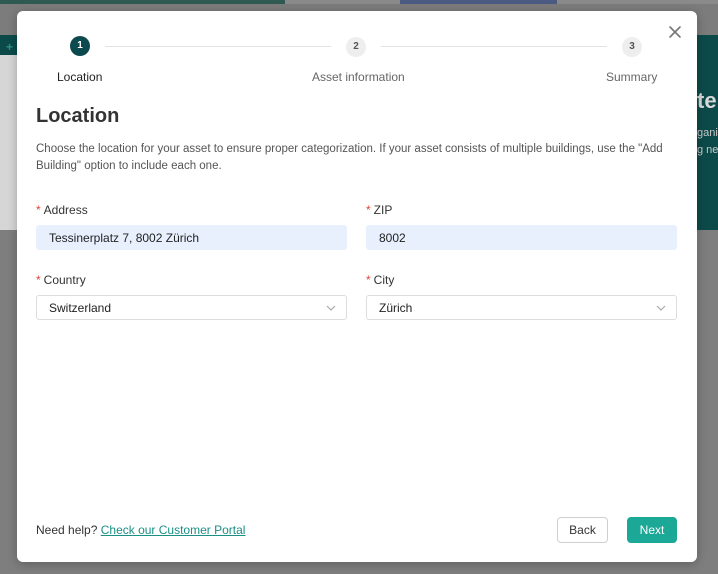 This screenshot has width=718, height=574. What do you see at coordinates (67, 530) in the screenshot?
I see `help-prefix: Need help?` at bounding box center [67, 530].